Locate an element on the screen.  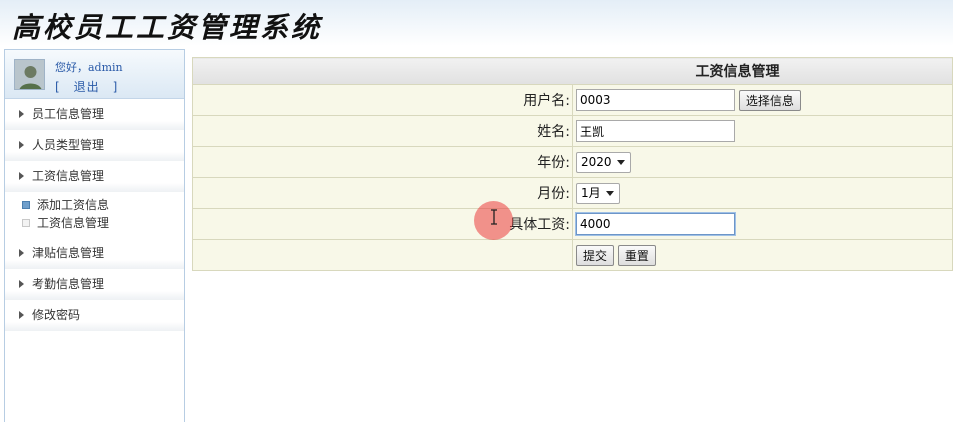
submenu-item-manage-salary: 工资信息管理 is located at coordinates (94, 223).